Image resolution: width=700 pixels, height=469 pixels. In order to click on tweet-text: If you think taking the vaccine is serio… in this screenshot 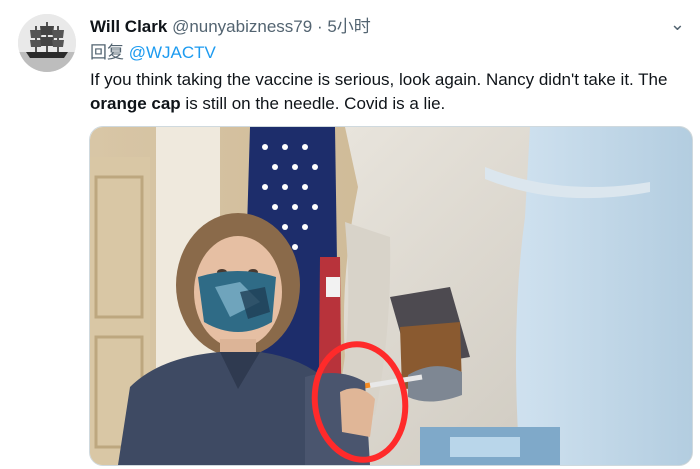, I will do `click(390, 92)`.